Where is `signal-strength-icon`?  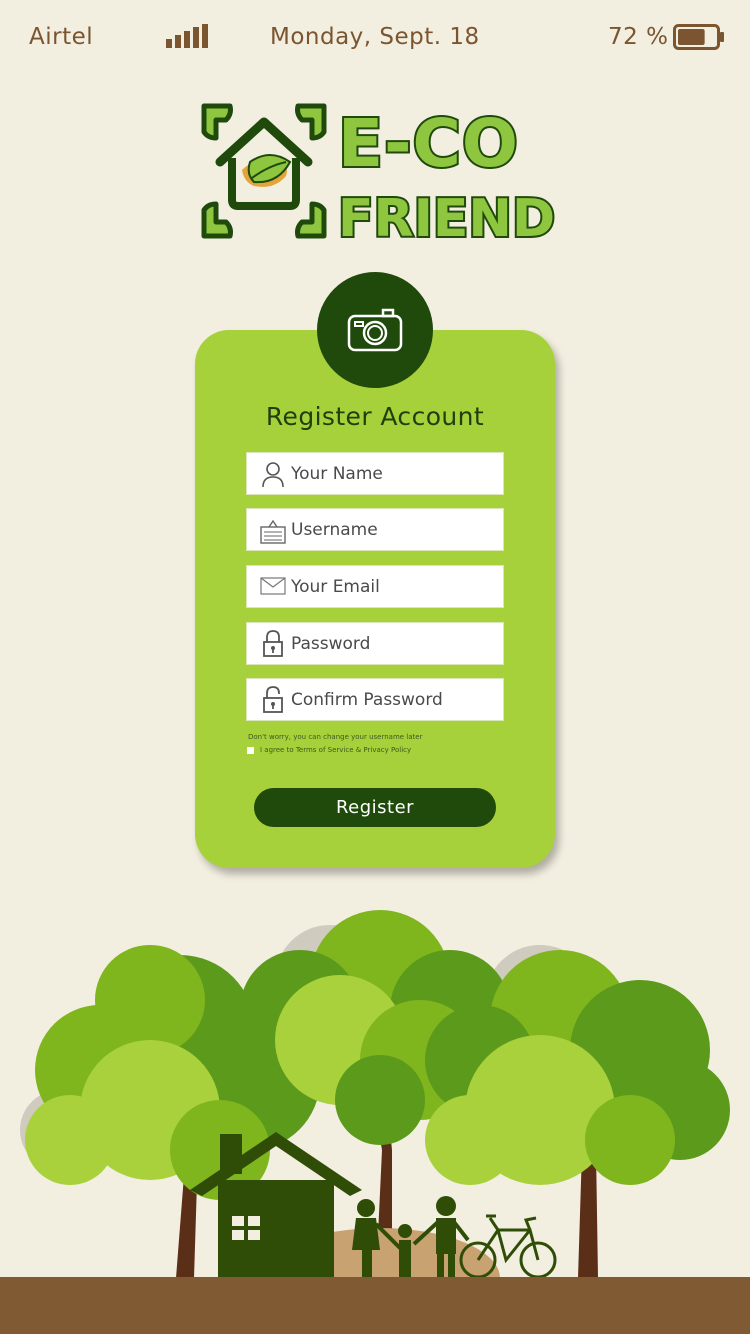 signal-strength-icon is located at coordinates (187, 36).